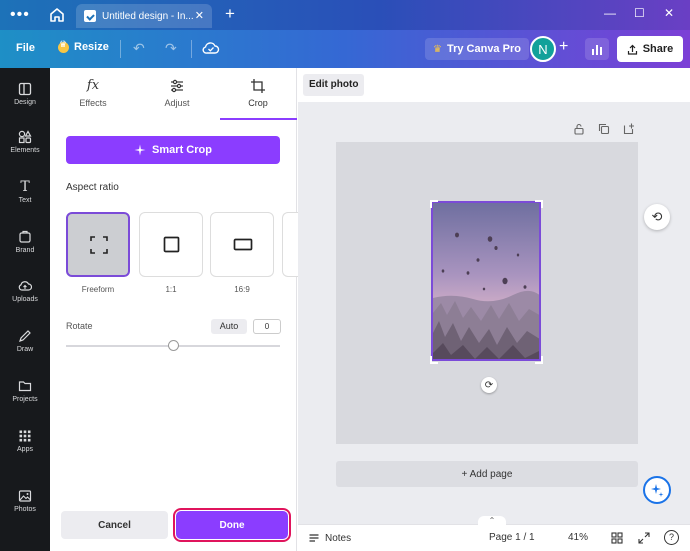 The width and height of the screenshot is (690, 551). I want to click on tab-label: Crop, so click(258, 103).